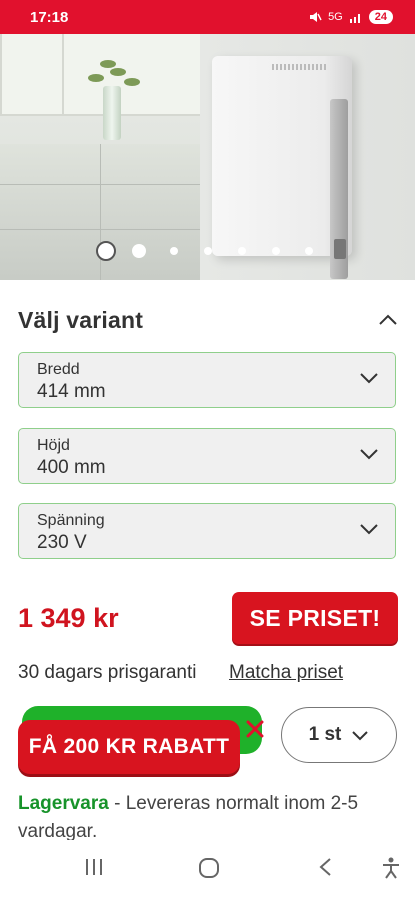  I want to click on variant-value: 414 mm, so click(71, 391).